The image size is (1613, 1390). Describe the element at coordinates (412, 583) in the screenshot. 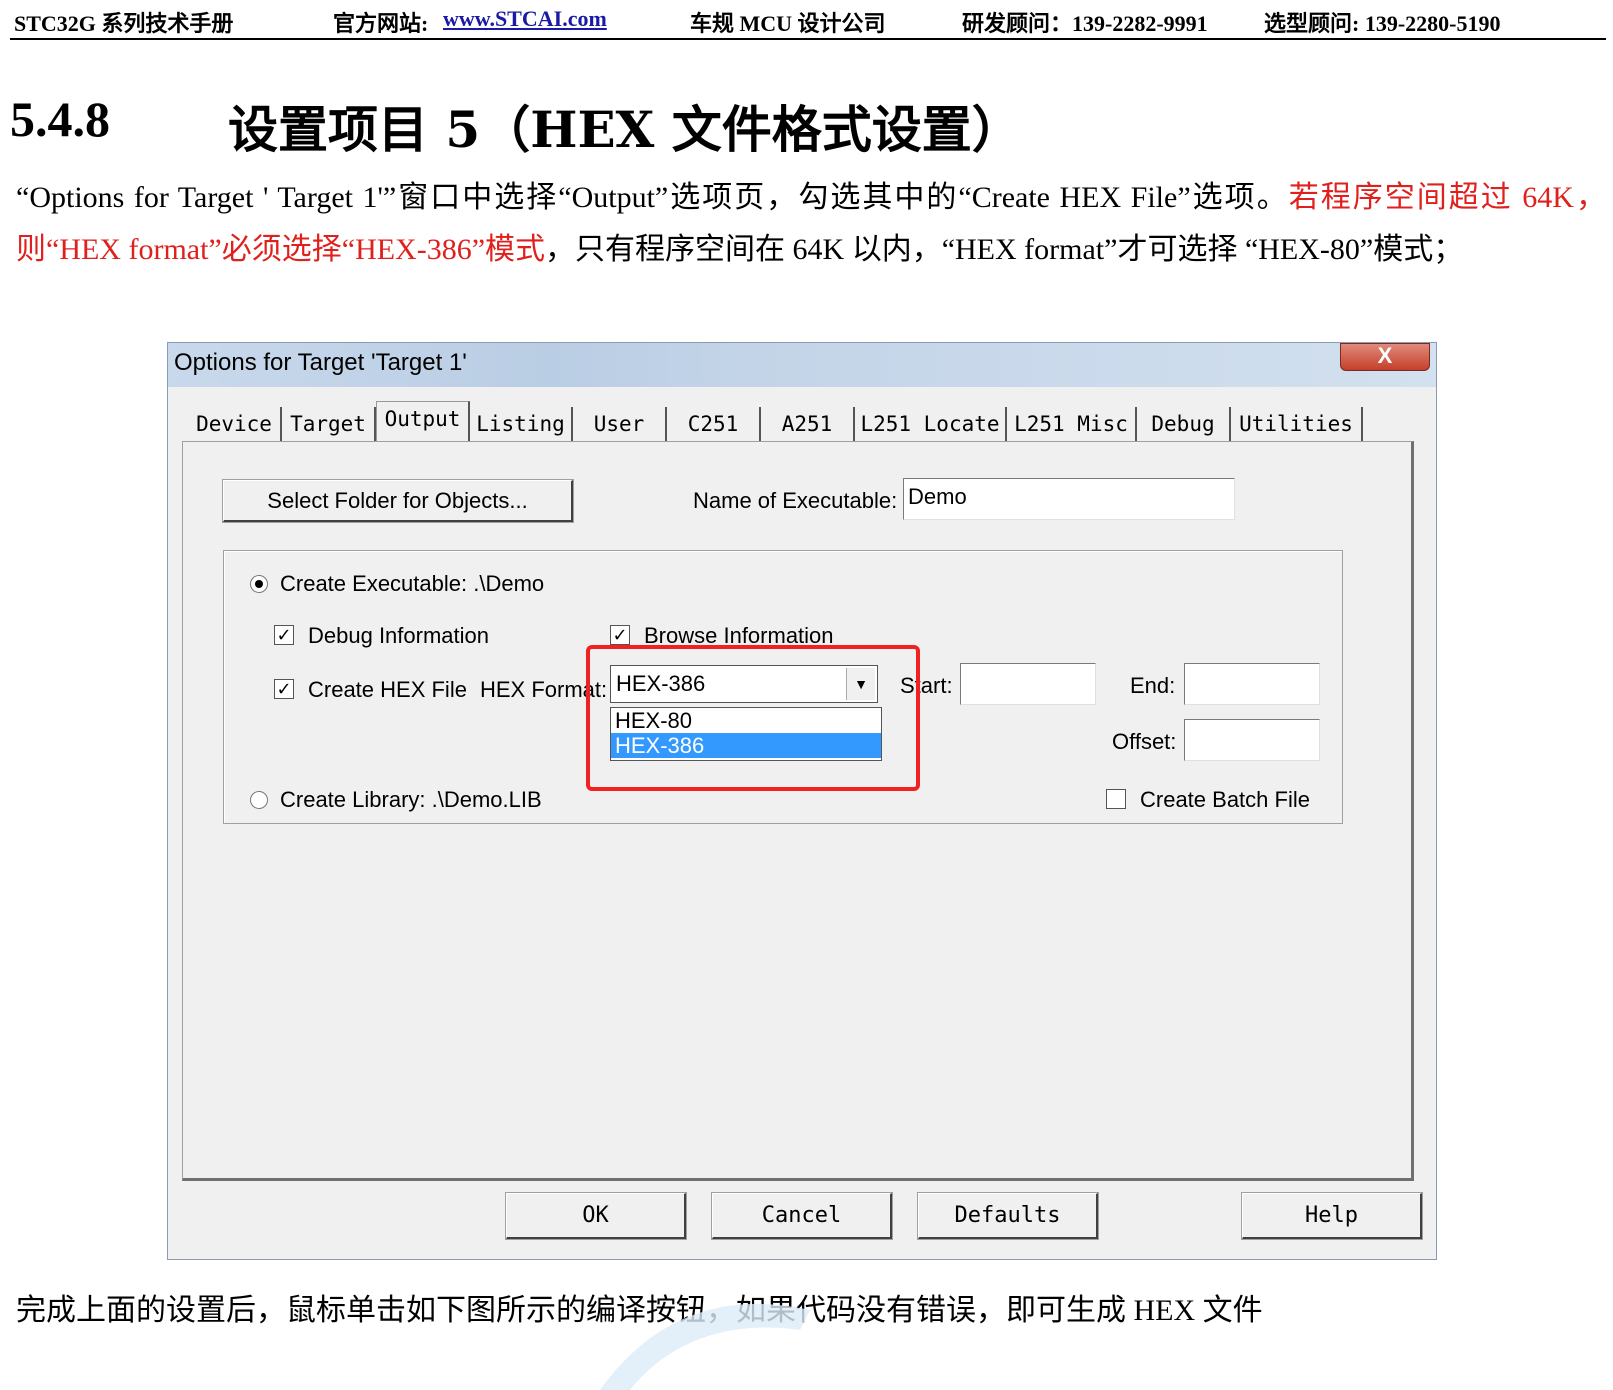

I see `create-executable-label: Create Executable: .\Demo` at that location.